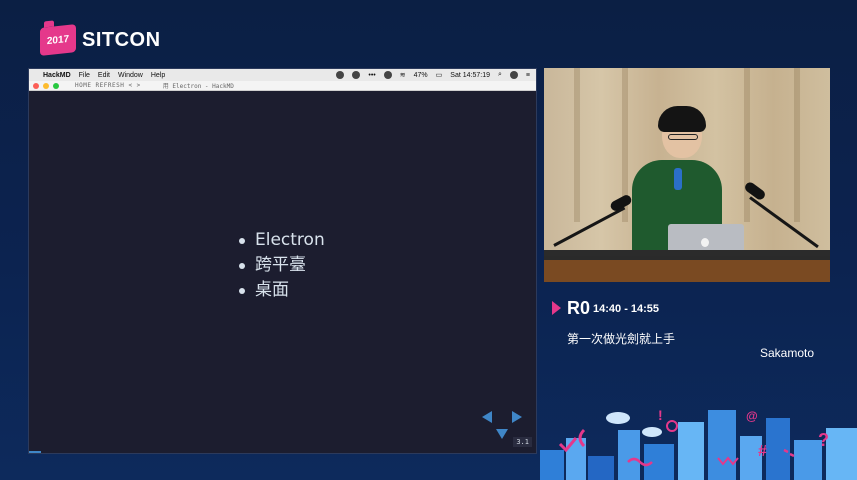 This screenshot has width=857, height=480. Describe the element at coordinates (626, 309) in the screenshot. I see `session-time: 14:40 - 14:55` at that location.